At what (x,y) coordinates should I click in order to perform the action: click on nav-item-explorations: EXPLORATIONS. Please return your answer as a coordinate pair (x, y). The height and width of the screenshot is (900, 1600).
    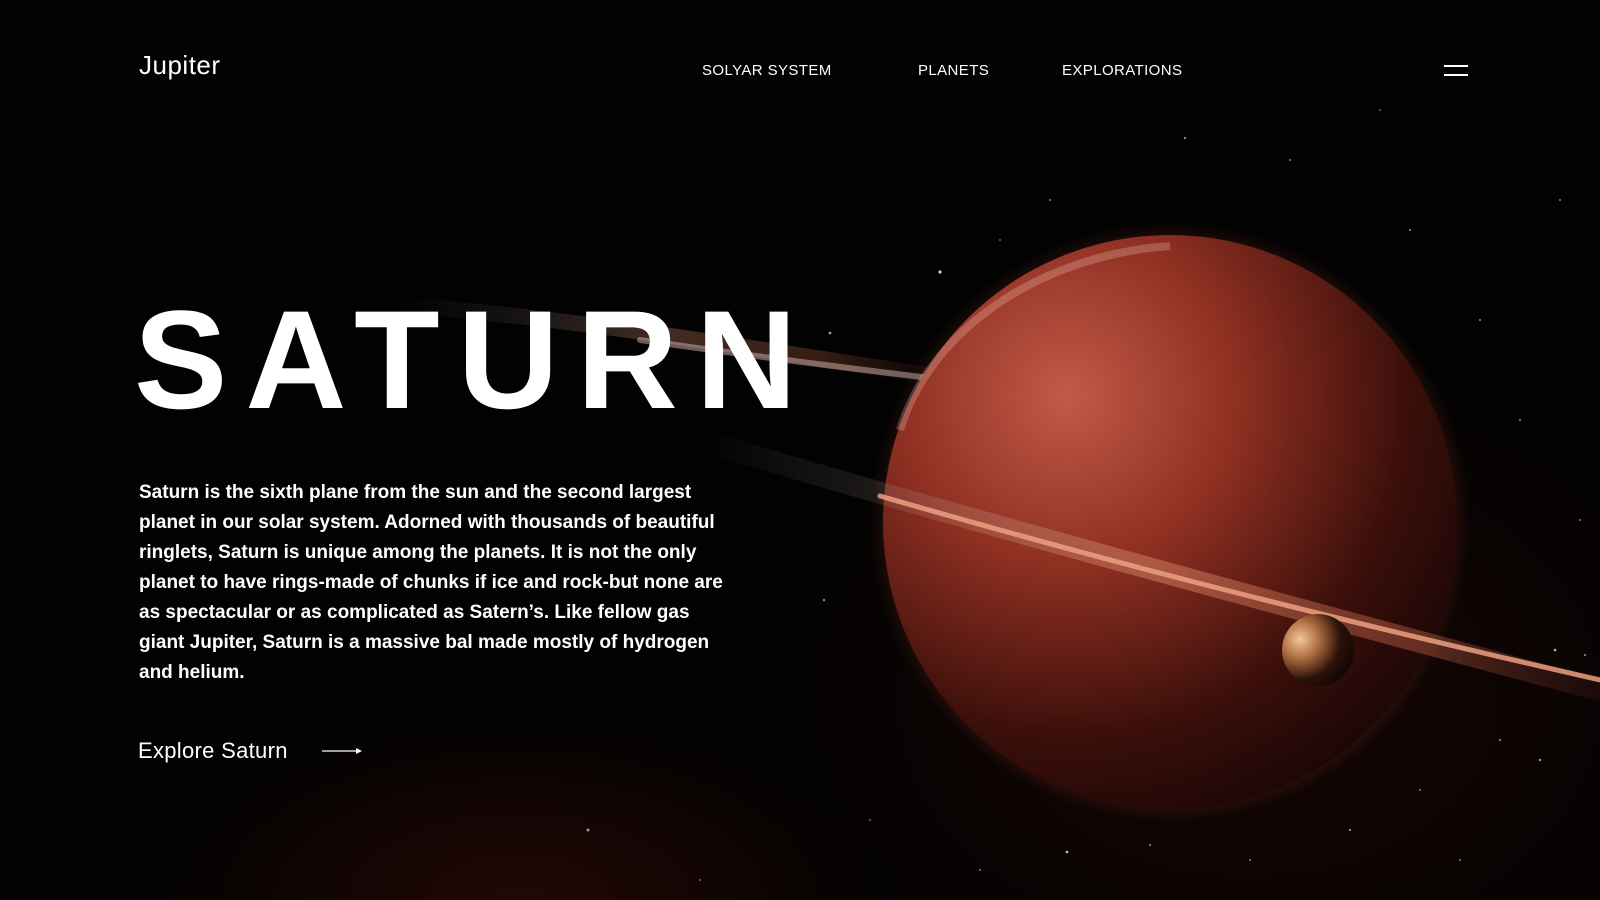
    Looking at the image, I should click on (1122, 70).